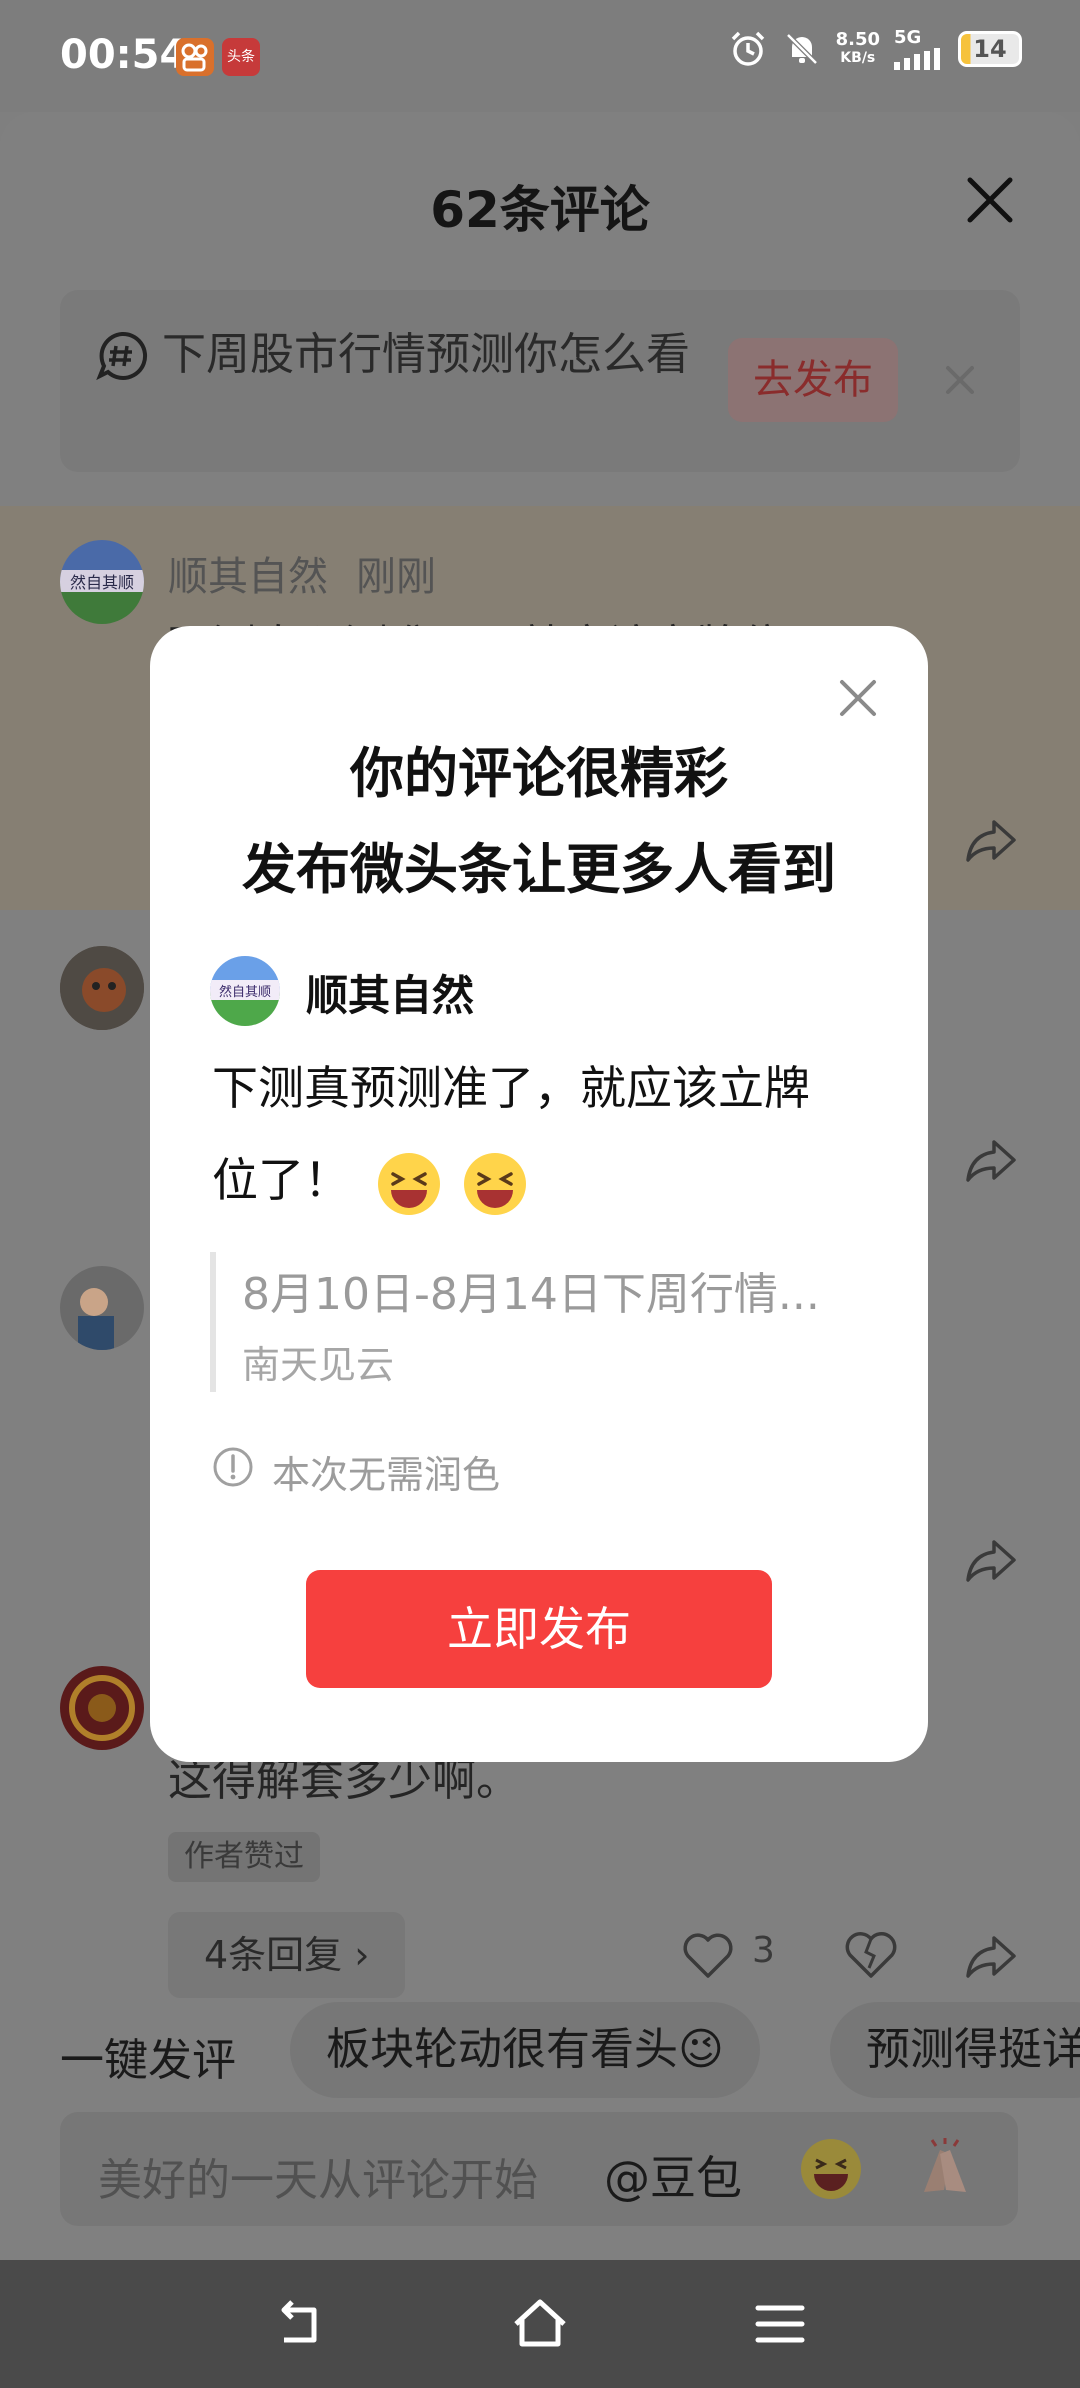 The width and height of the screenshot is (1080, 2388). Describe the element at coordinates (857, 47) in the screenshot. I see `net-speed: 8.50 KB/s` at that location.